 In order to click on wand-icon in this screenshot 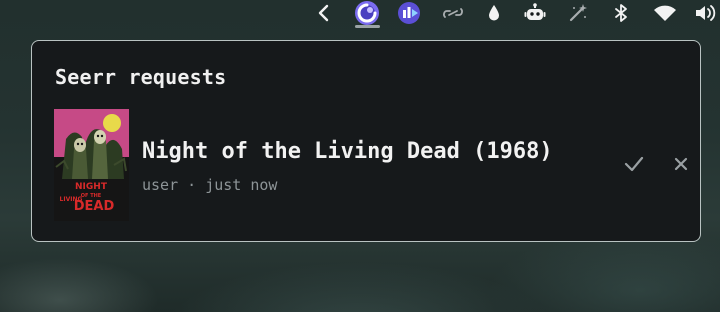, I will do `click(578, 13)`.